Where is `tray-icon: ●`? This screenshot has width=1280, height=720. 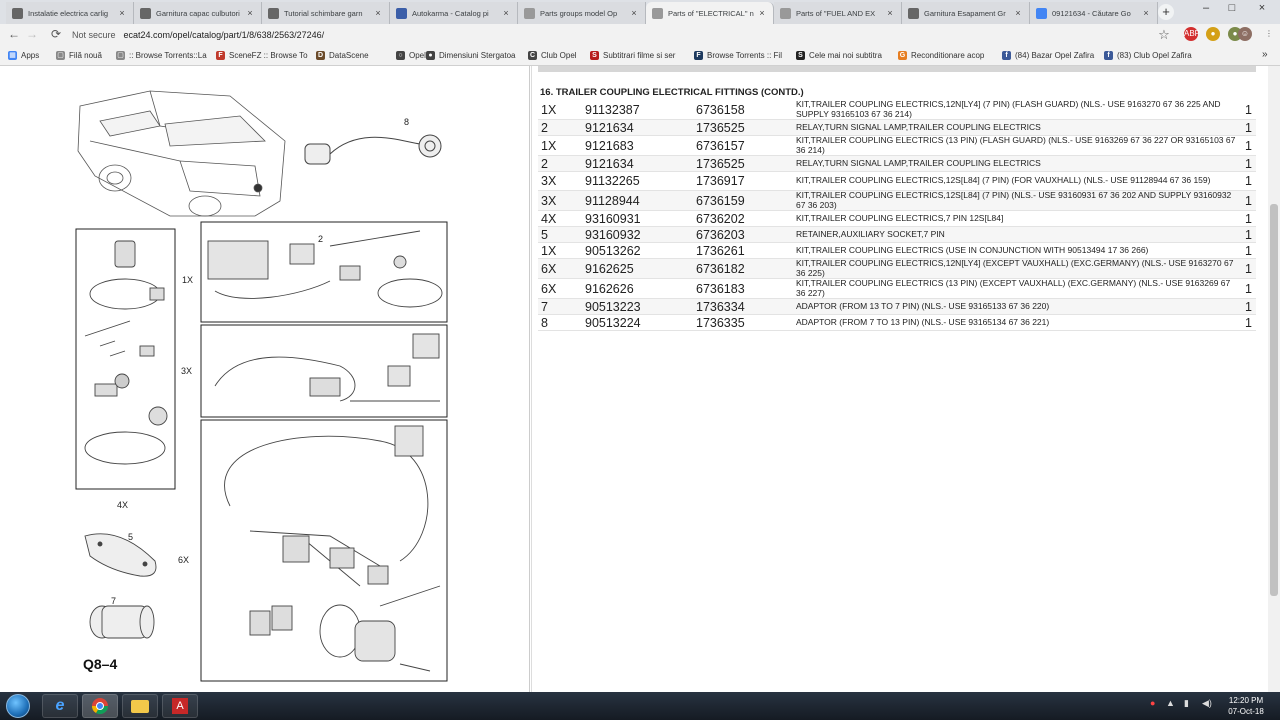 tray-icon: ● is located at coordinates (1152, 703).